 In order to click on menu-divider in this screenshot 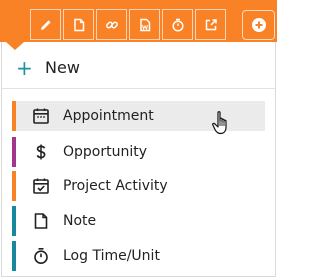, I will do `click(138, 88)`.